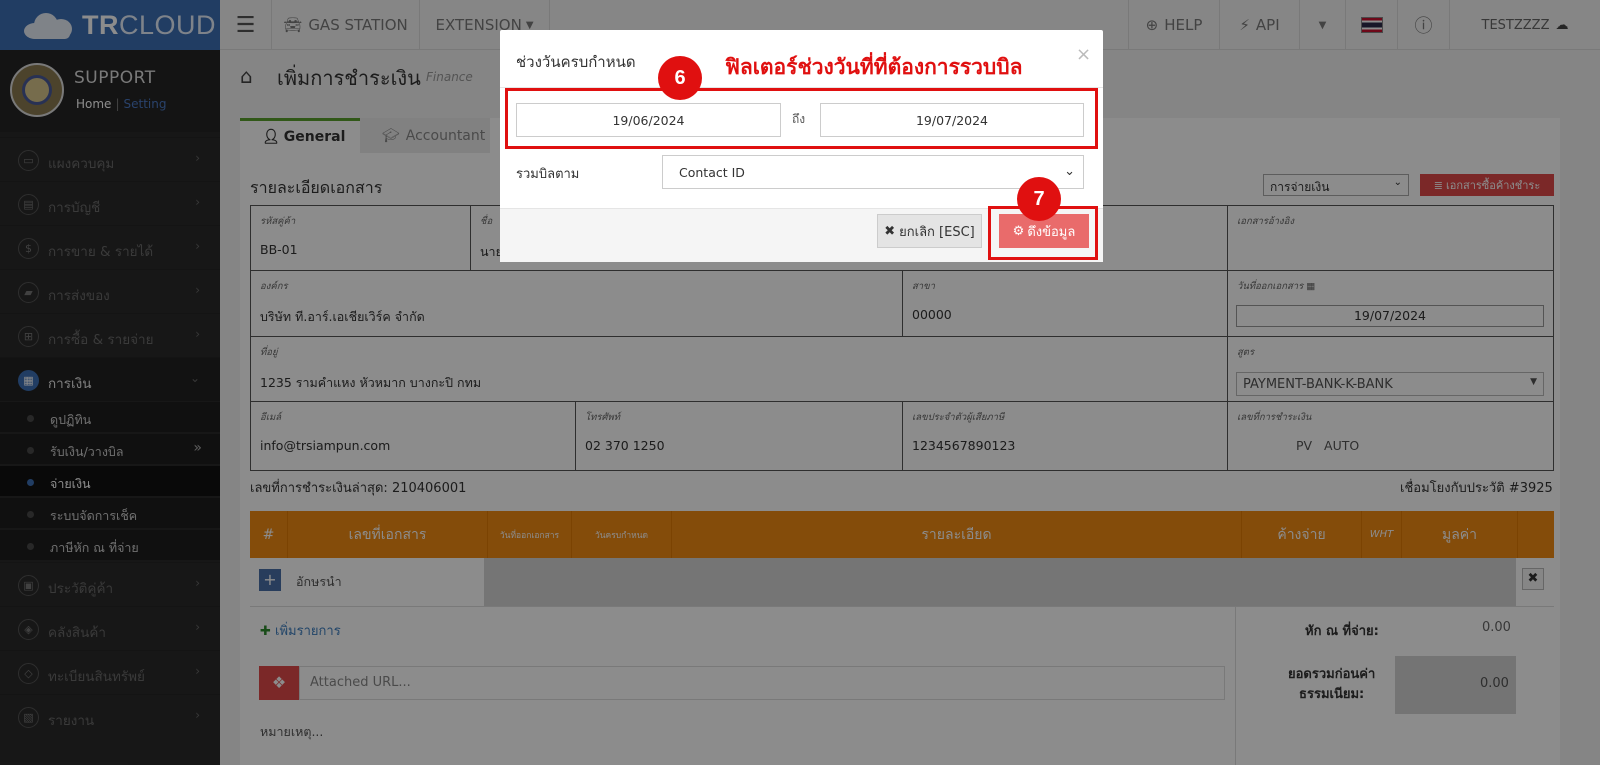  Describe the element at coordinates (890, 231) in the screenshot. I see `close-icon: ✖` at that location.